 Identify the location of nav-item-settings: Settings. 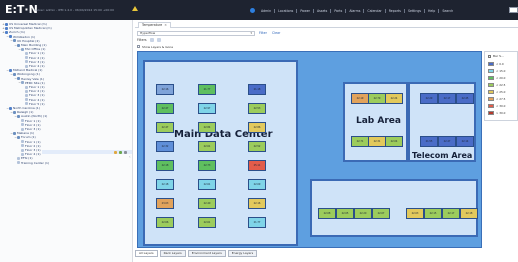
(414, 11).